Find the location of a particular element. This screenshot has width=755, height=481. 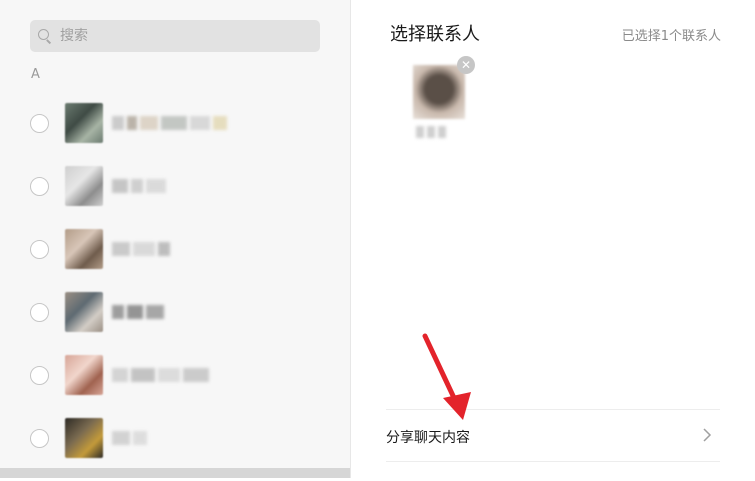

search-box is located at coordinates (175, 36).